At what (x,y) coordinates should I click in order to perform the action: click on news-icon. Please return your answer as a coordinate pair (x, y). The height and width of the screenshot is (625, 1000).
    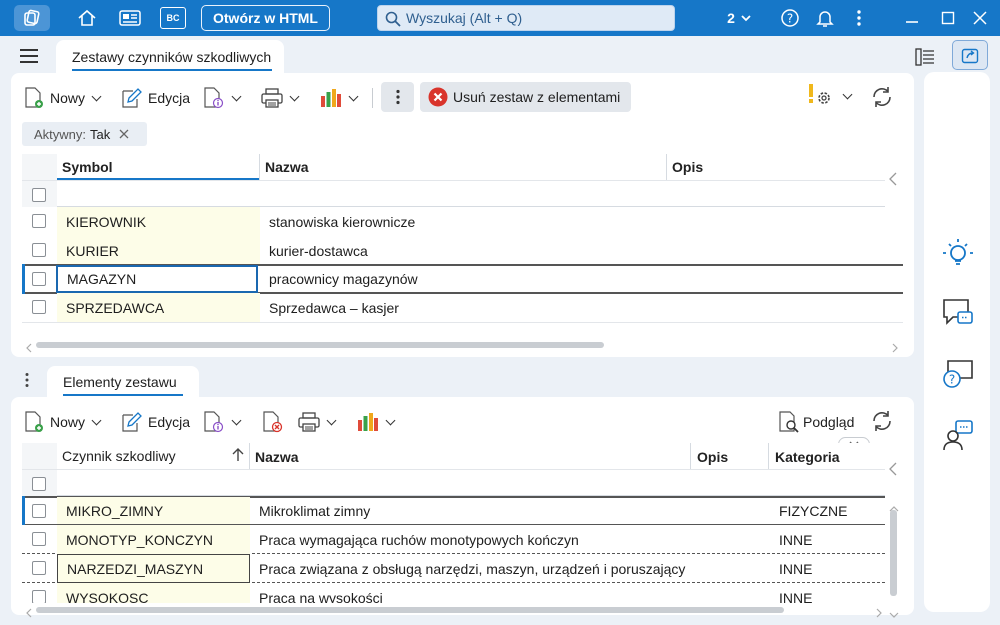
    Looking at the image, I should click on (130, 18).